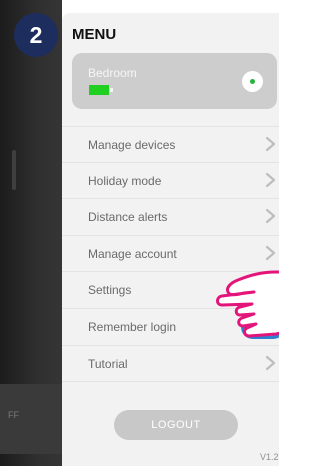 The width and height of the screenshot is (320, 466). What do you see at coordinates (132, 253) in the screenshot?
I see `menu-item-label: Manage account` at bounding box center [132, 253].